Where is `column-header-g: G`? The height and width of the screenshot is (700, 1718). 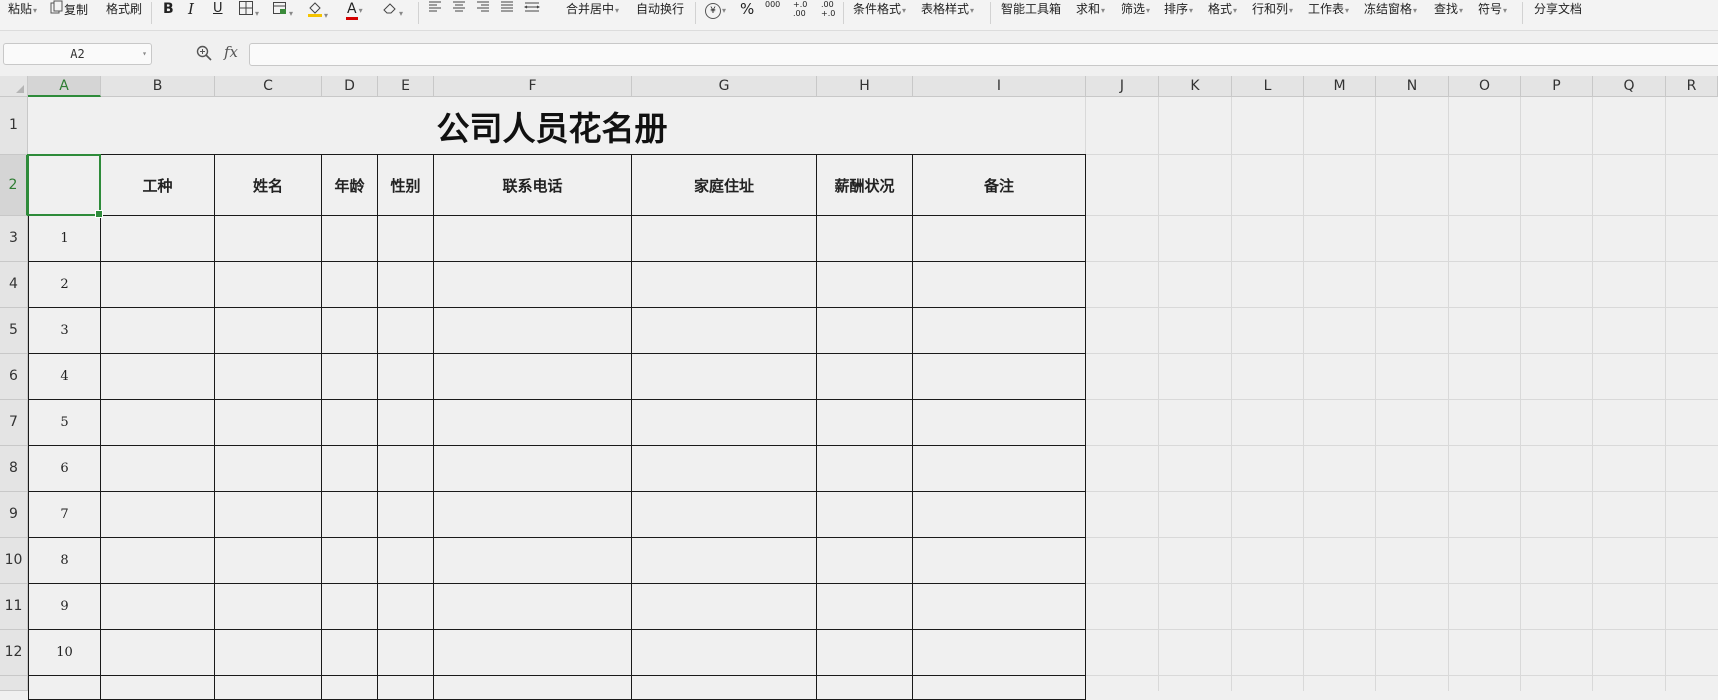
column-header-g: G is located at coordinates (724, 86).